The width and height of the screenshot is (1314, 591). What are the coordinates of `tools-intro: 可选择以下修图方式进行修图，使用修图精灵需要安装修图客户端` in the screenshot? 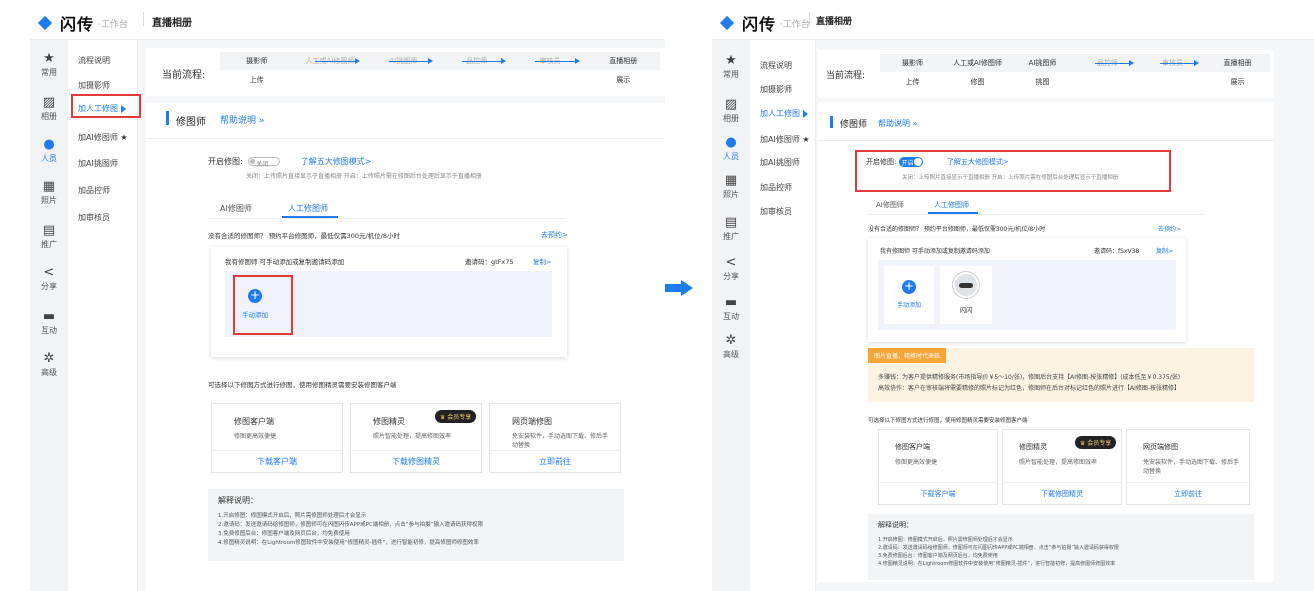 It's located at (948, 421).